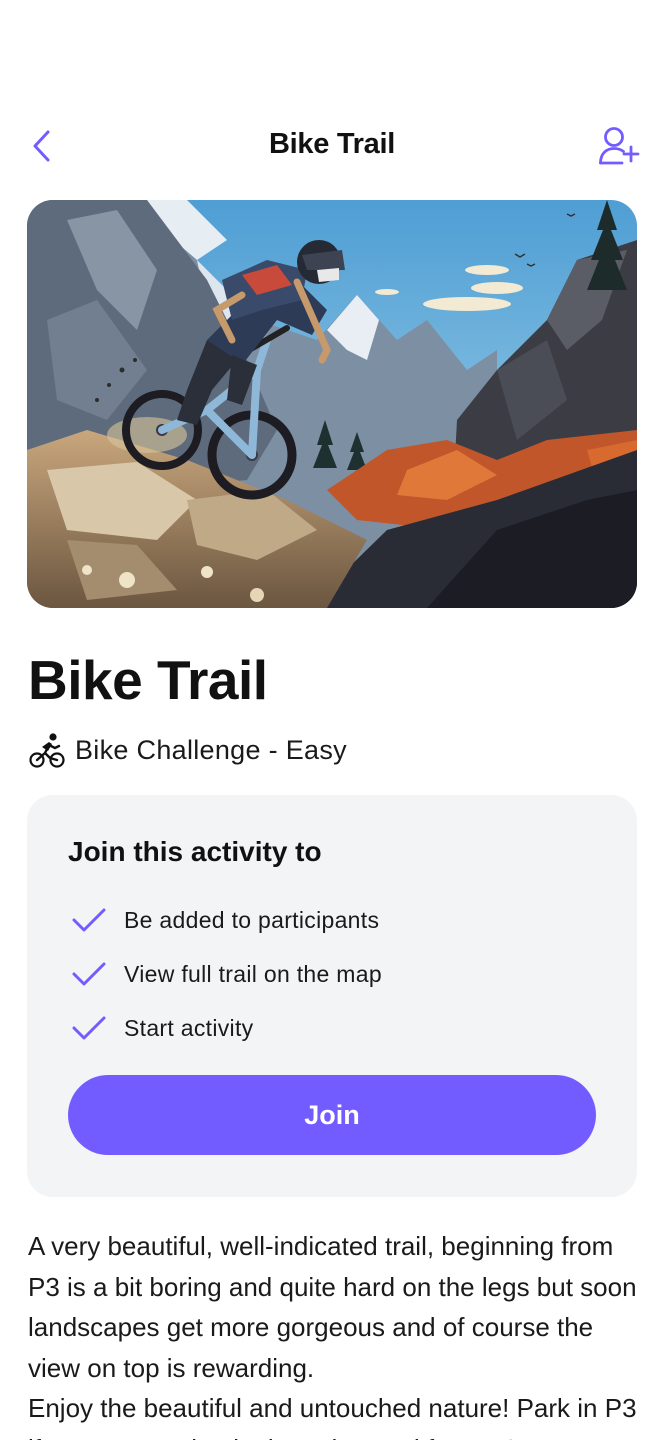 This screenshot has height=1440, width=664. I want to click on add-user-button, so click(619, 146).